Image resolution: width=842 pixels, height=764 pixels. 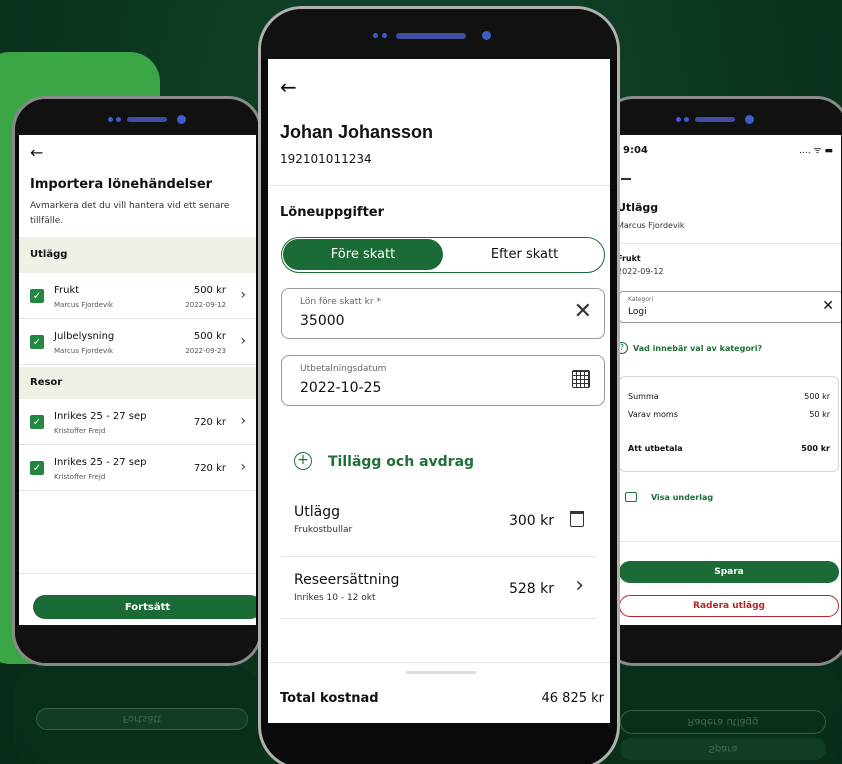 What do you see at coordinates (828, 306) in the screenshot?
I see `close-icon: ✕` at bounding box center [828, 306].